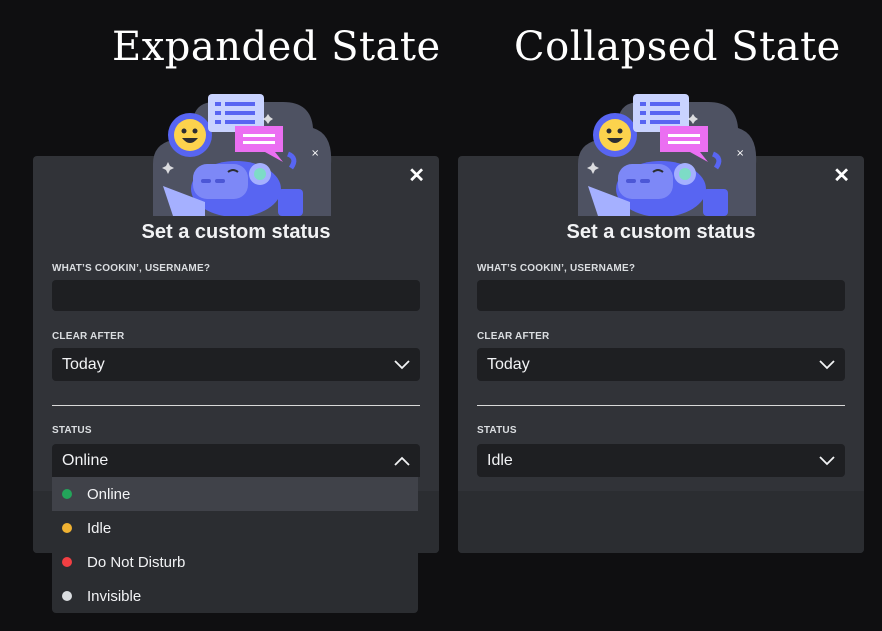  Describe the element at coordinates (276, 47) in the screenshot. I see `expanded-state-heading: Expanded State` at that location.